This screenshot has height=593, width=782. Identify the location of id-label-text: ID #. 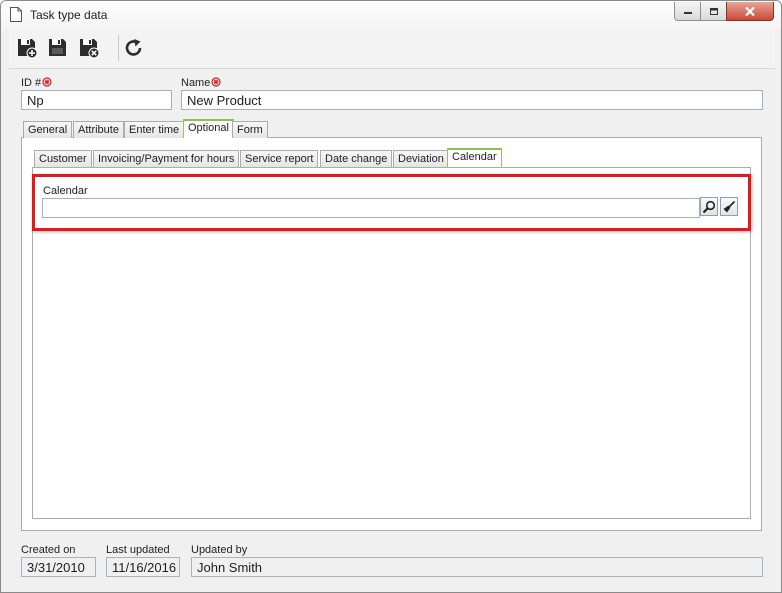
(31, 83).